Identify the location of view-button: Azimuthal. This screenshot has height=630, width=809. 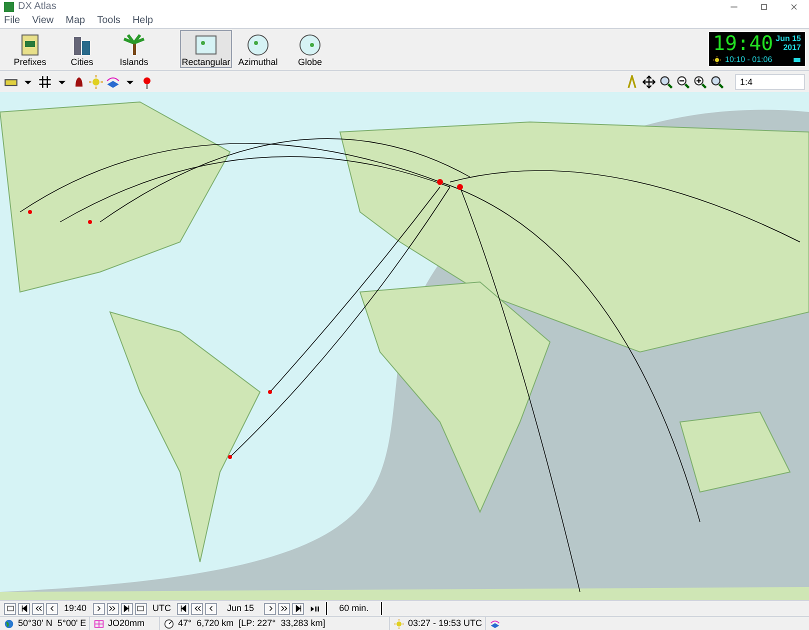
(258, 49).